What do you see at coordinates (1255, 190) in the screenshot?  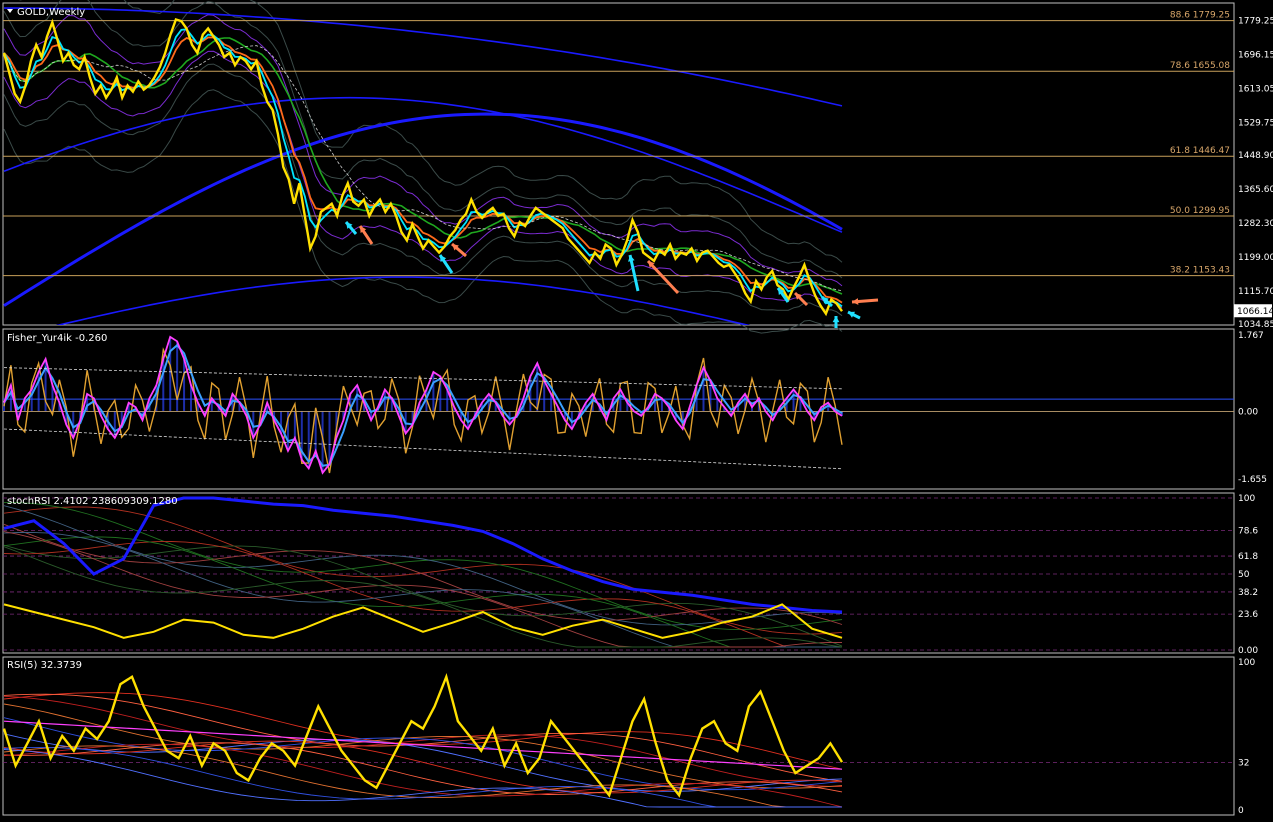 I see `price-axis-tick-label: 1365.60` at bounding box center [1255, 190].